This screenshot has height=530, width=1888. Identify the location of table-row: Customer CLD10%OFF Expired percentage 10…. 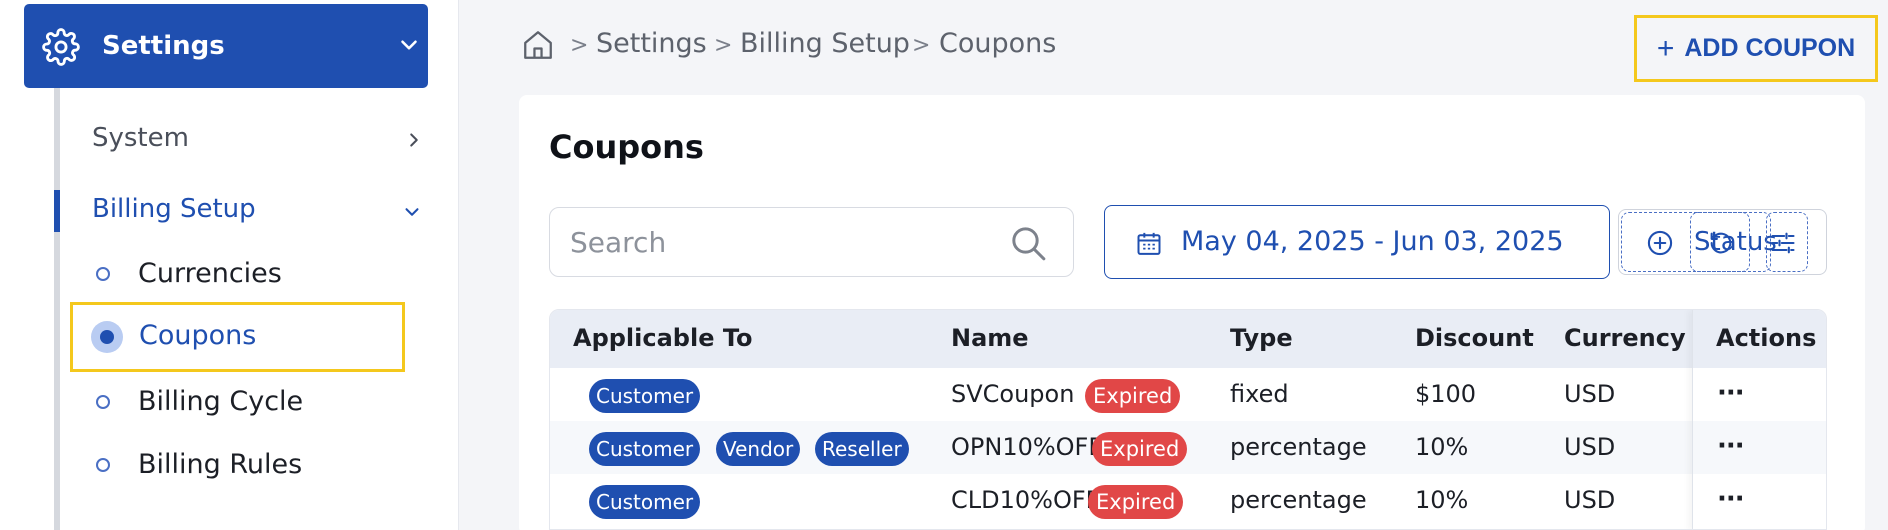
(1188, 500).